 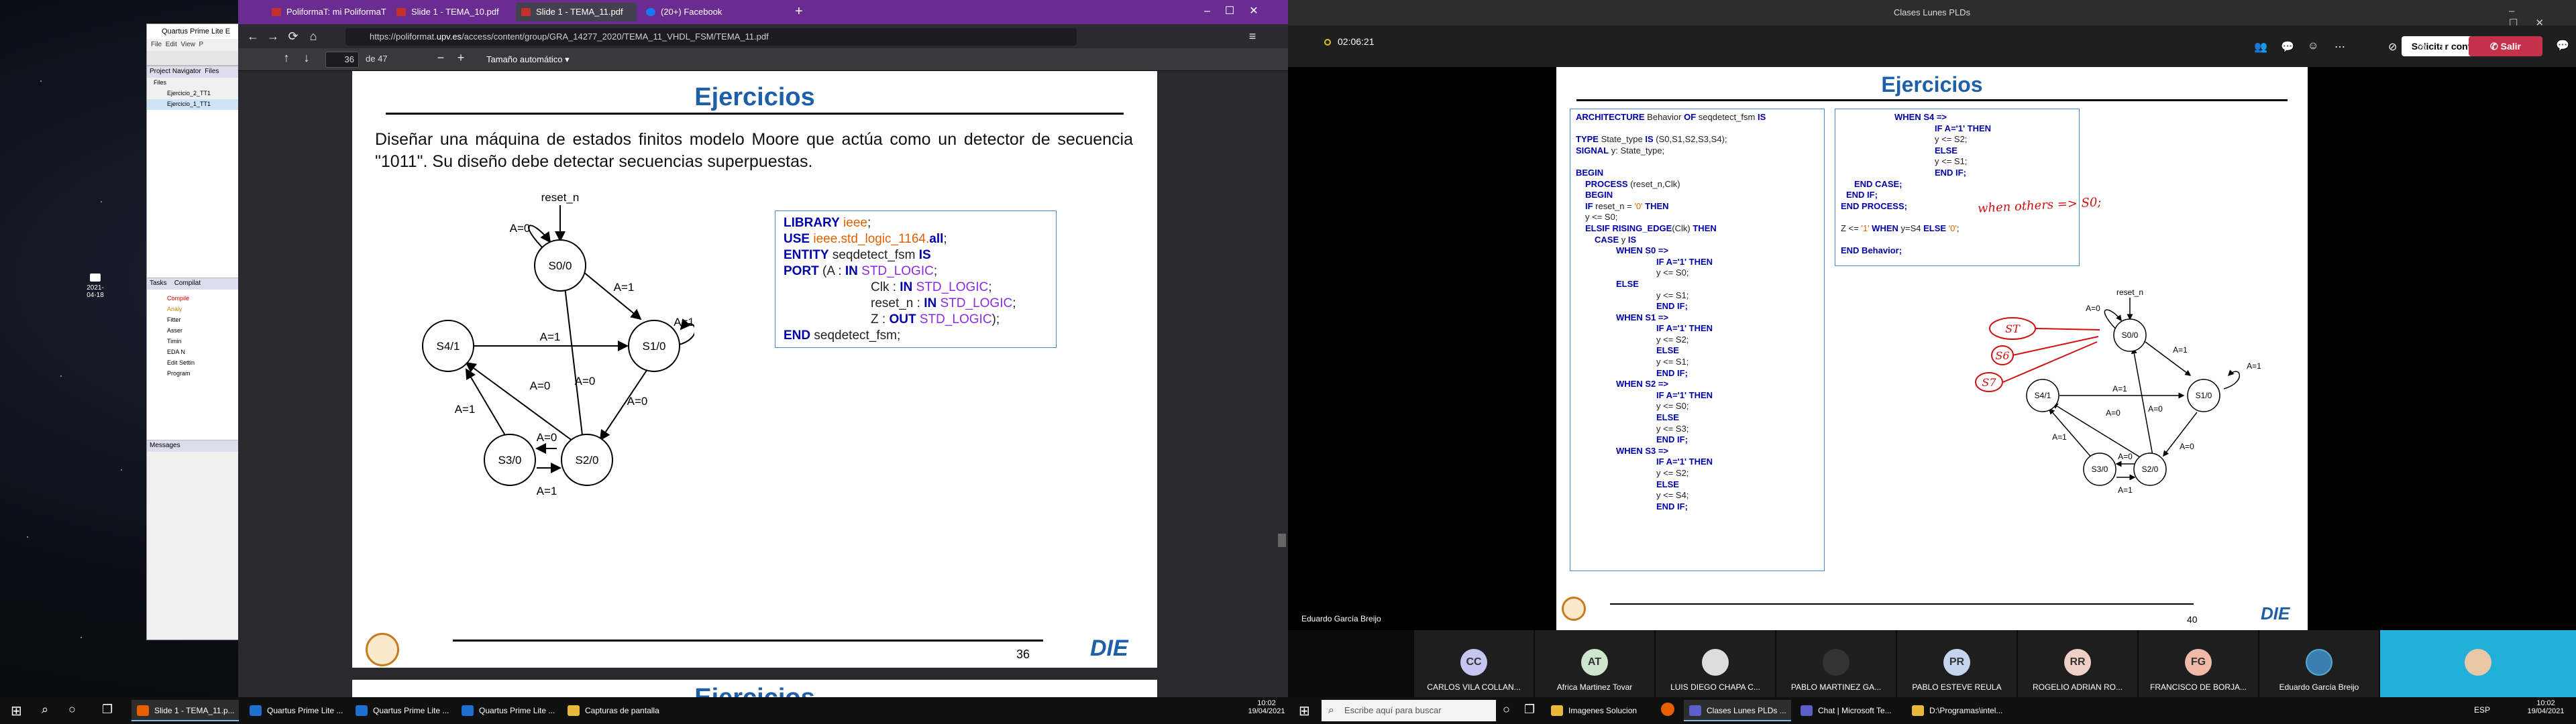 What do you see at coordinates (193, 93) in the screenshot?
I see `file-item: Ejercicio_2_TT1` at bounding box center [193, 93].